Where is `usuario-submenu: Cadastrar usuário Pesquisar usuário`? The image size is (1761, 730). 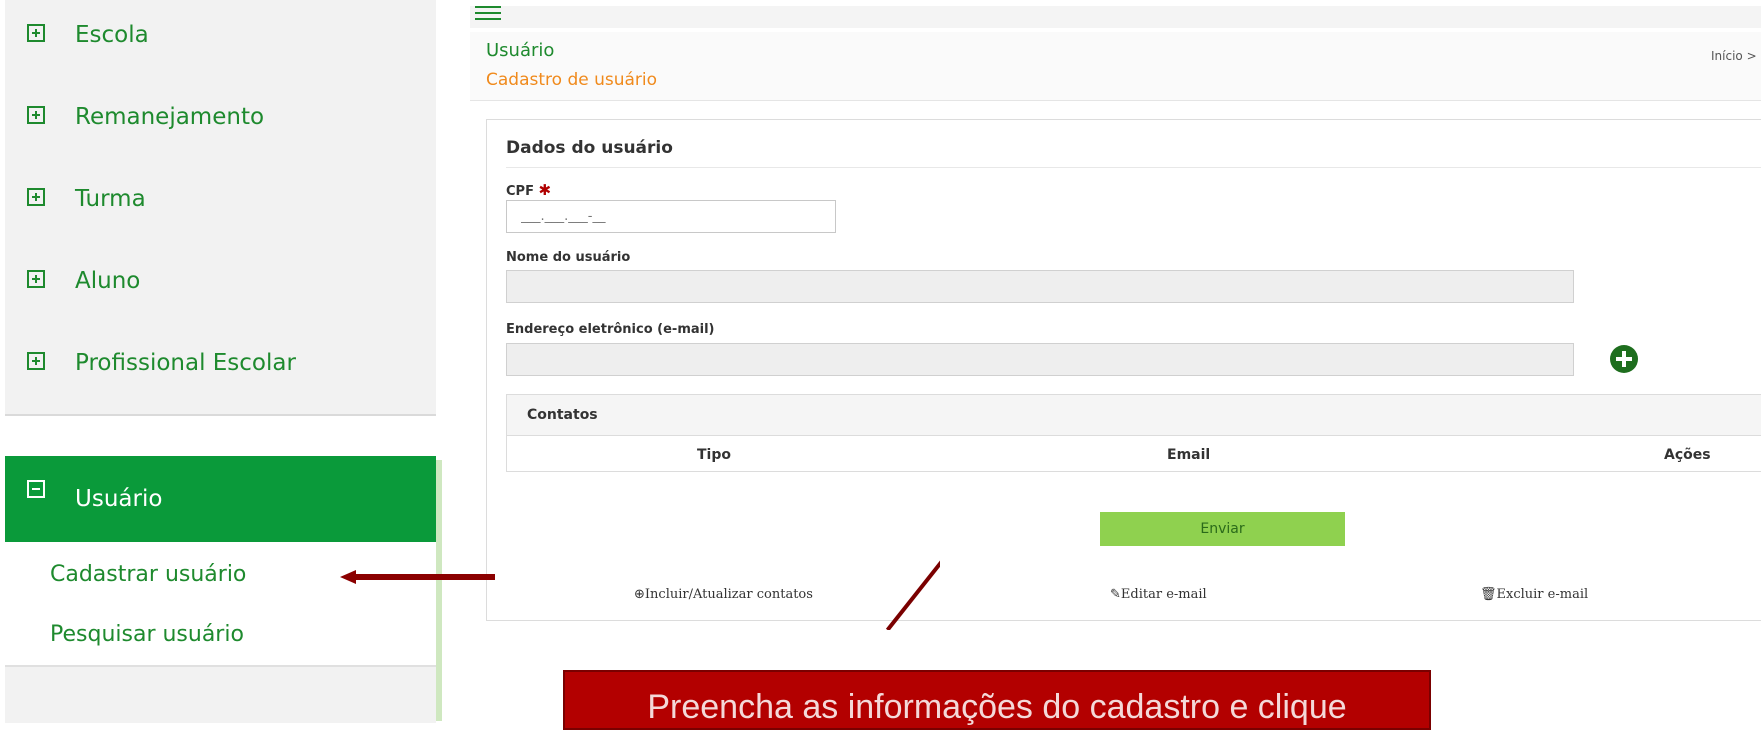 usuario-submenu: Cadastrar usuário Pesquisar usuário is located at coordinates (220, 604).